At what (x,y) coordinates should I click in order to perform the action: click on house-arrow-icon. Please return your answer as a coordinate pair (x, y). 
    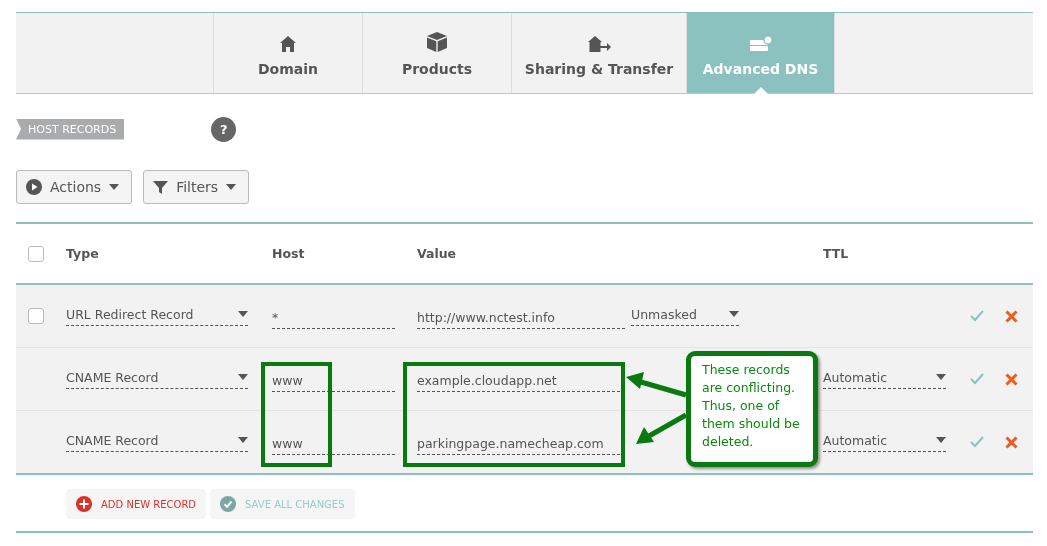
    Looking at the image, I should click on (599, 44).